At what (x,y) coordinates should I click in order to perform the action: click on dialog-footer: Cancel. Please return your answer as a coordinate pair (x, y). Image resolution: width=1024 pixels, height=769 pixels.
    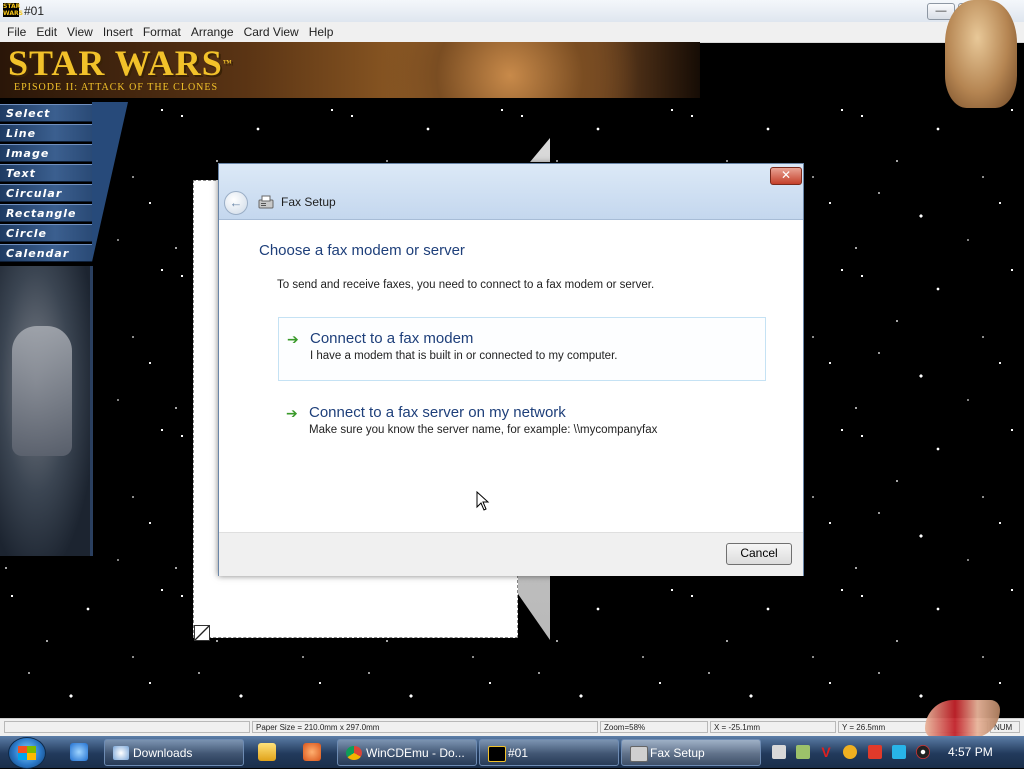
    Looking at the image, I should click on (511, 554).